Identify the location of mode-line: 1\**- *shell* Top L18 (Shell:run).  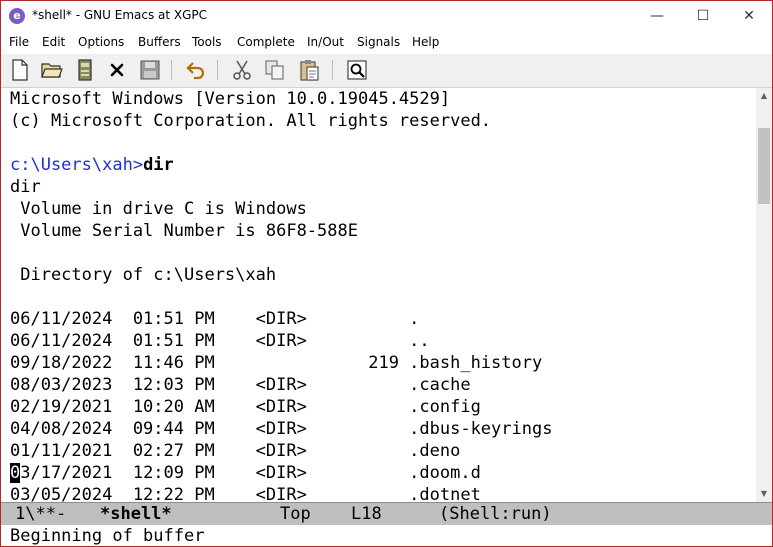
(386, 513).